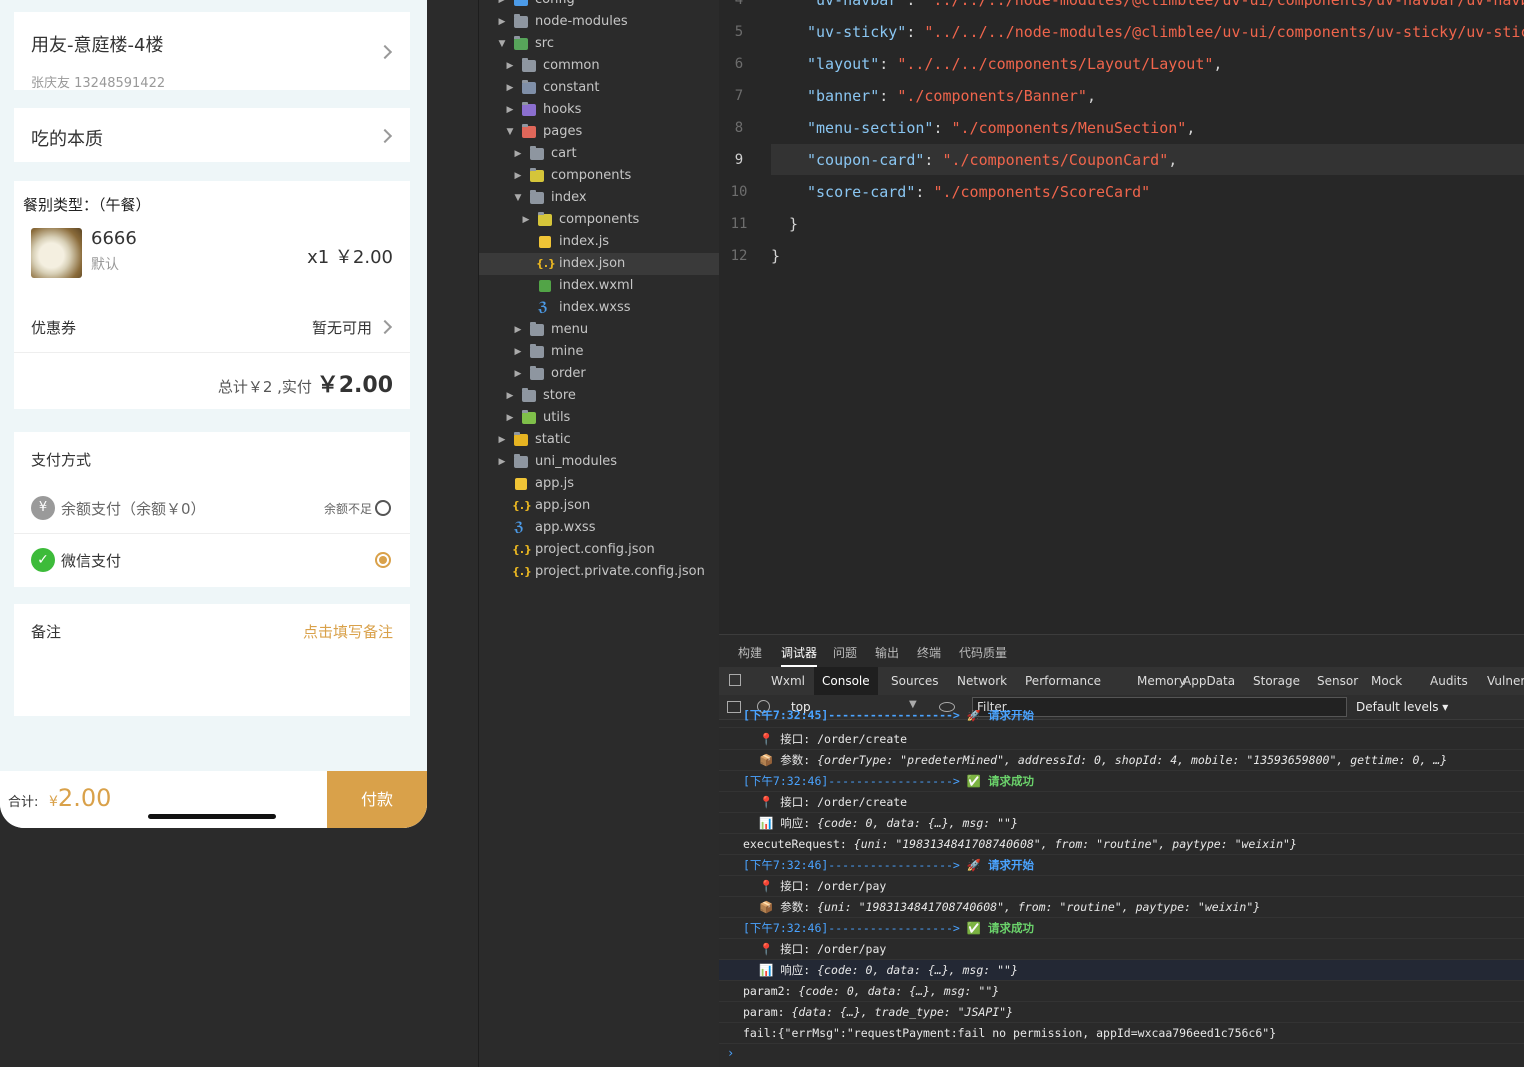  Describe the element at coordinates (43, 508) in the screenshot. I see `coin-icon: ¥` at that location.